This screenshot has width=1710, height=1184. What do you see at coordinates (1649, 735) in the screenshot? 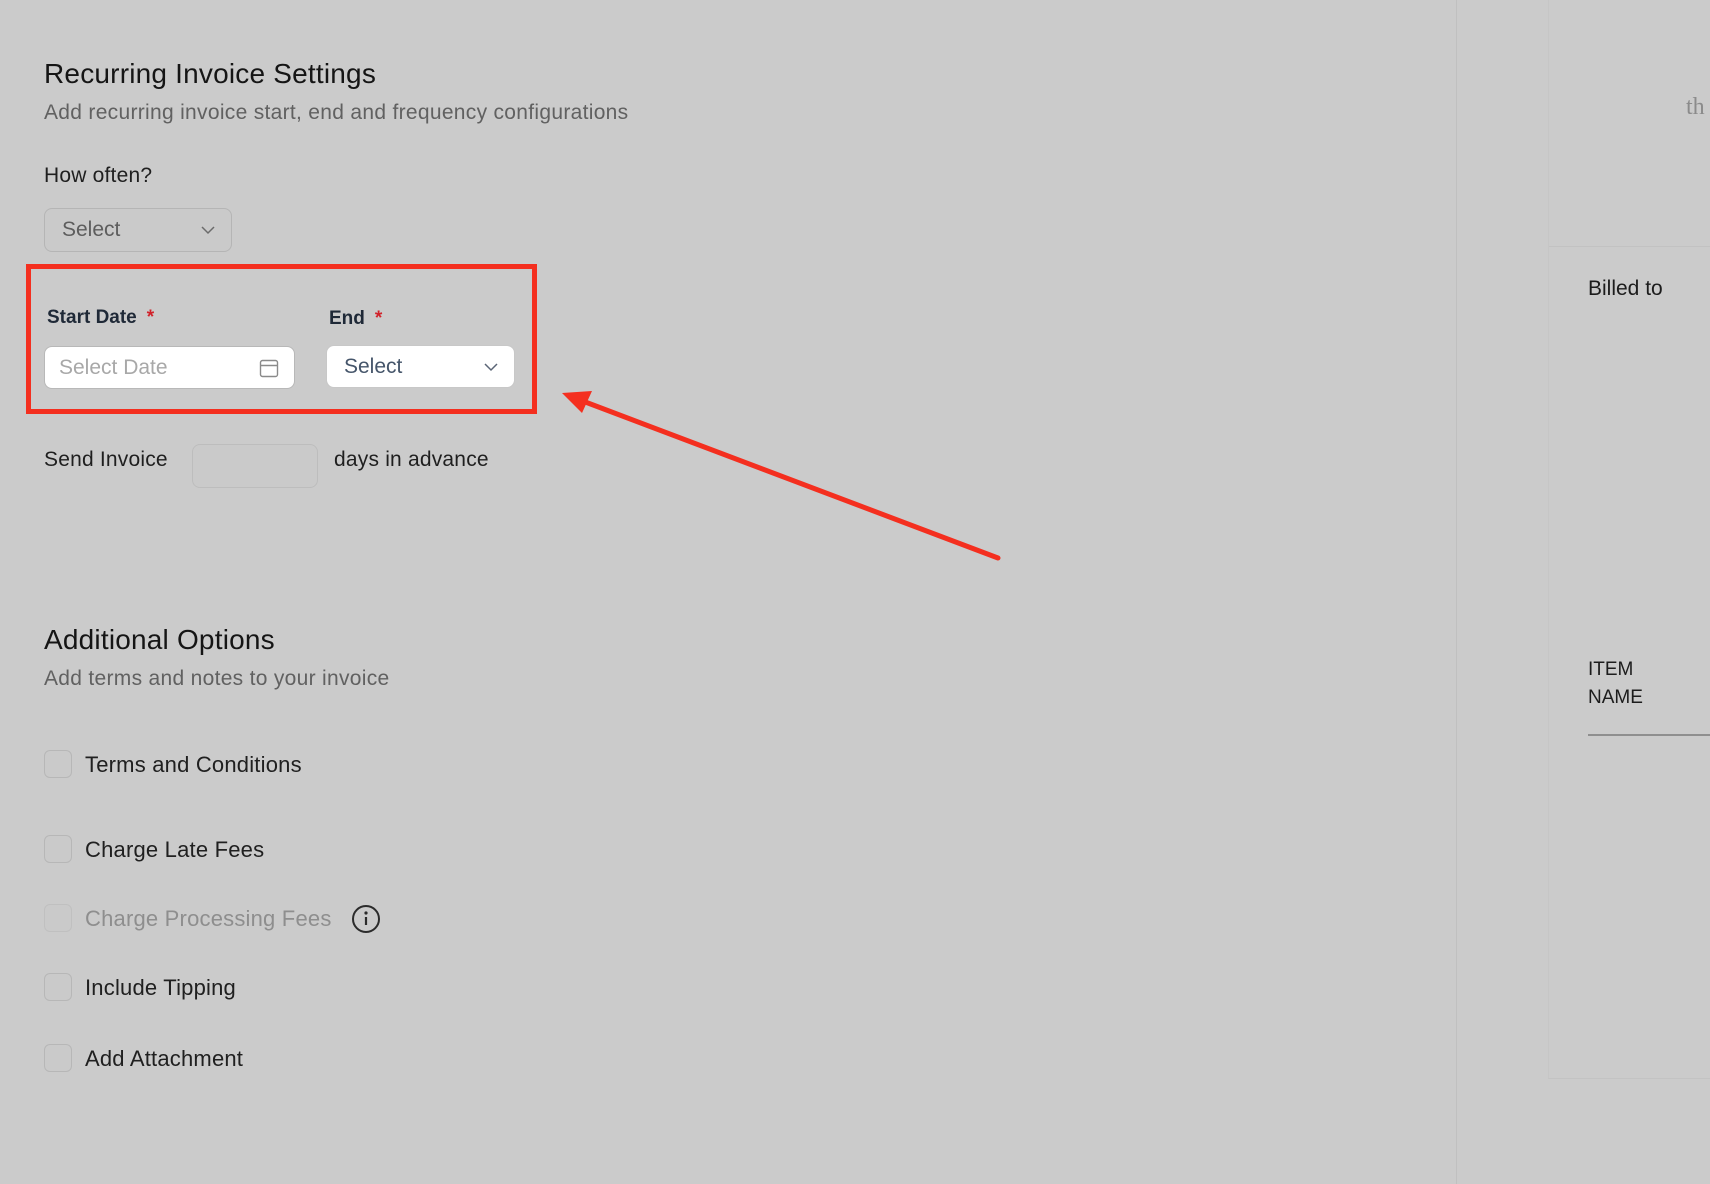
I see `item-header-underline` at bounding box center [1649, 735].